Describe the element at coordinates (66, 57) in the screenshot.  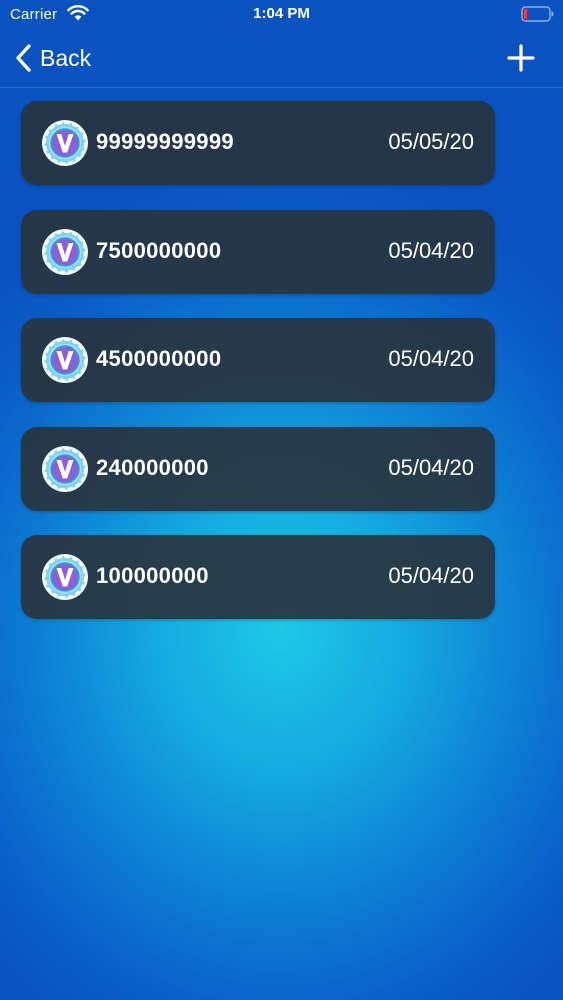
I see `back-label: Back` at that location.